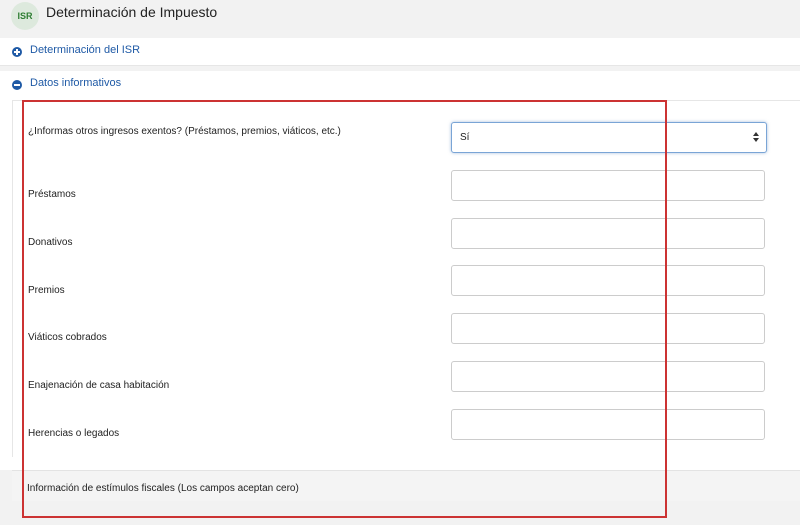  What do you see at coordinates (608, 424) in the screenshot?
I see `herencias-input` at bounding box center [608, 424].